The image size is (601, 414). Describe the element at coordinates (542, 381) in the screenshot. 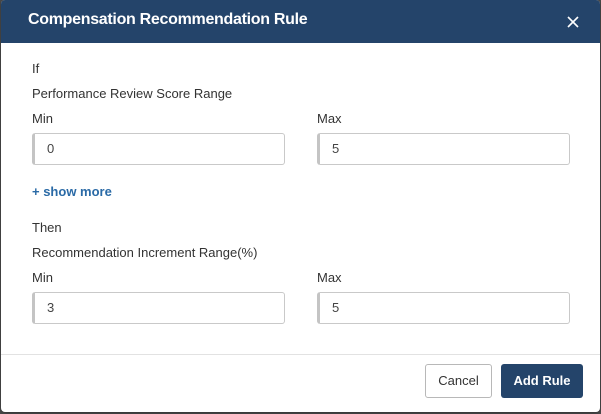

I see `add-rule-button: Add Rule` at that location.